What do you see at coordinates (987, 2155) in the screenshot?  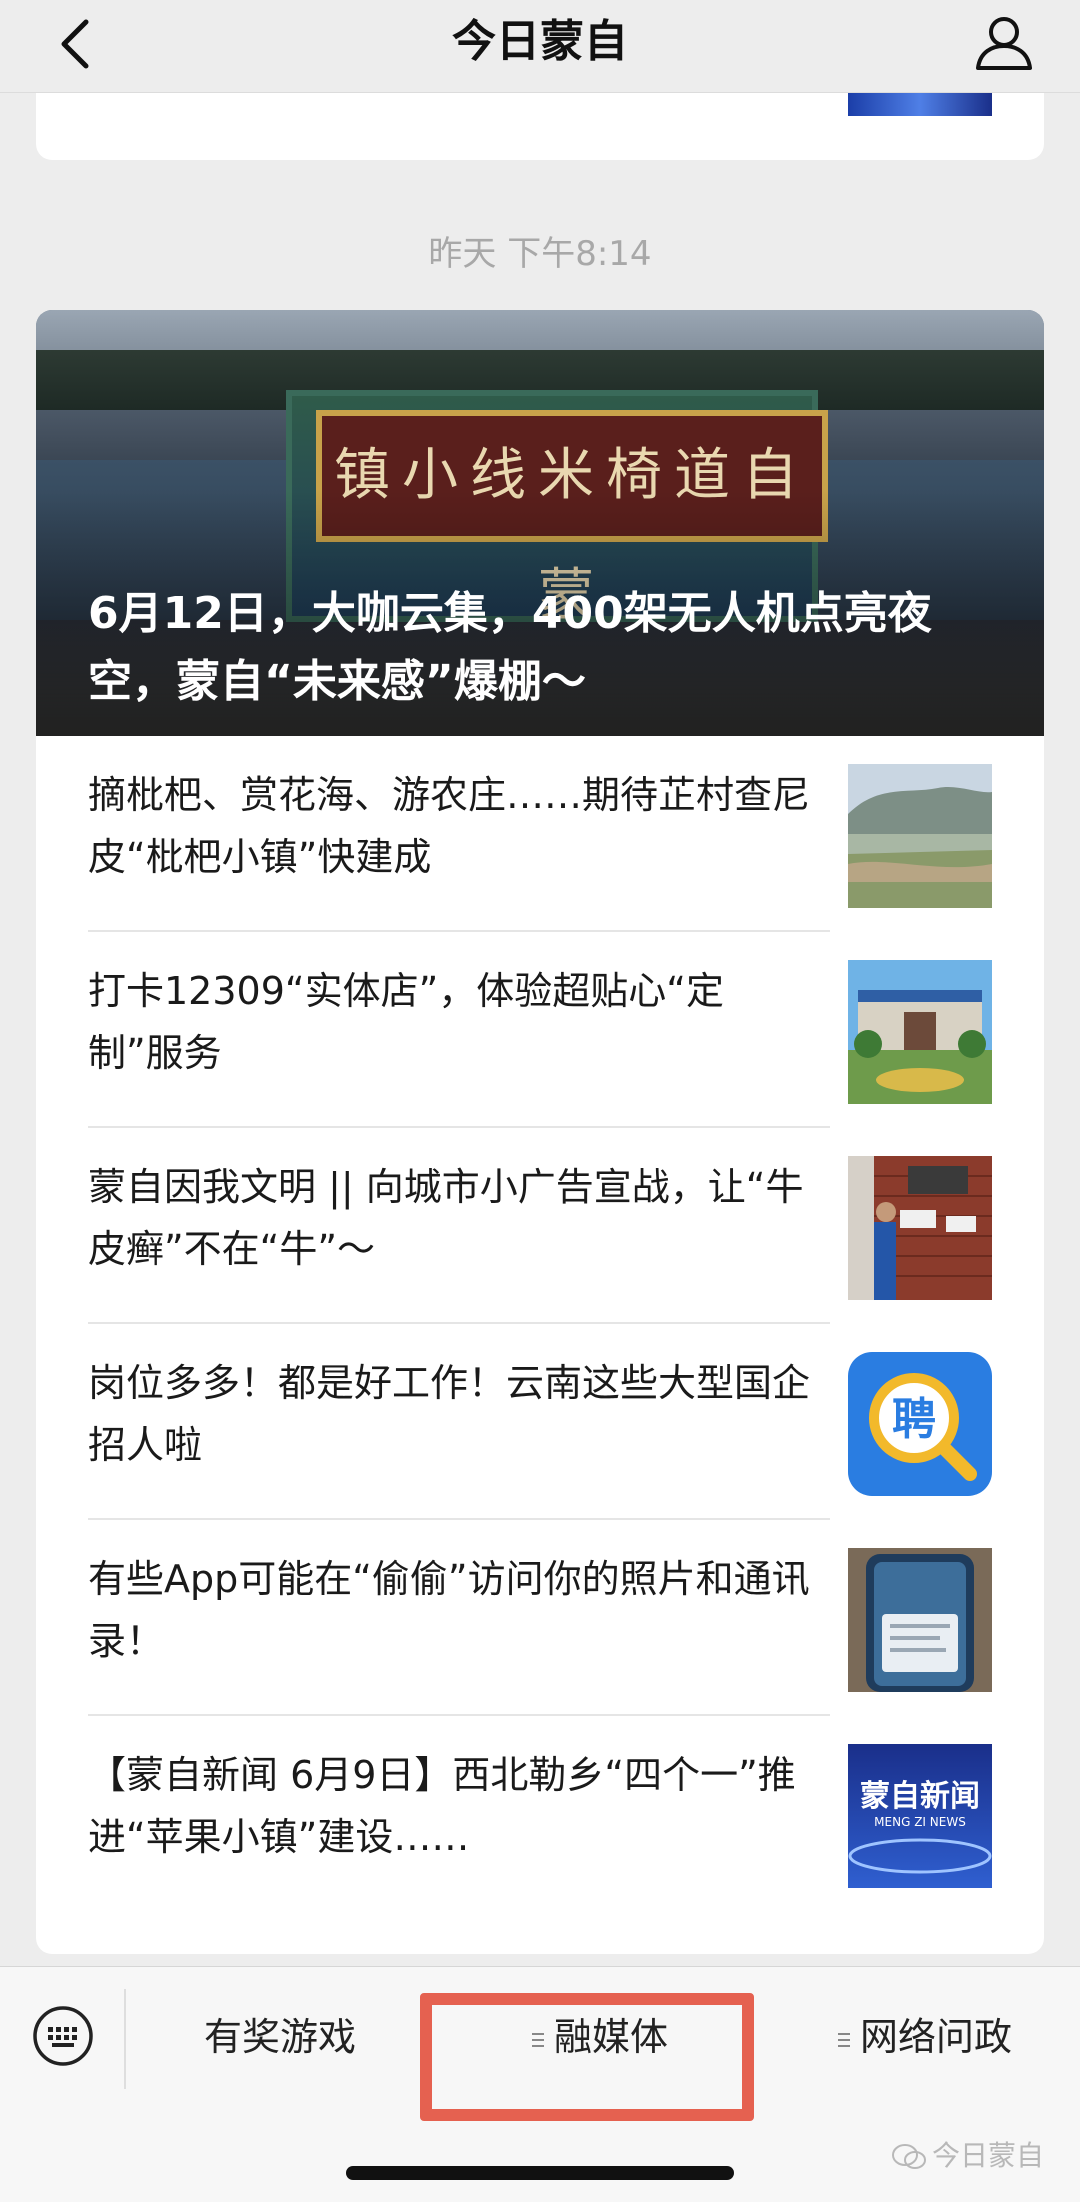 I see `watermark-text: 今日蒙自` at bounding box center [987, 2155].